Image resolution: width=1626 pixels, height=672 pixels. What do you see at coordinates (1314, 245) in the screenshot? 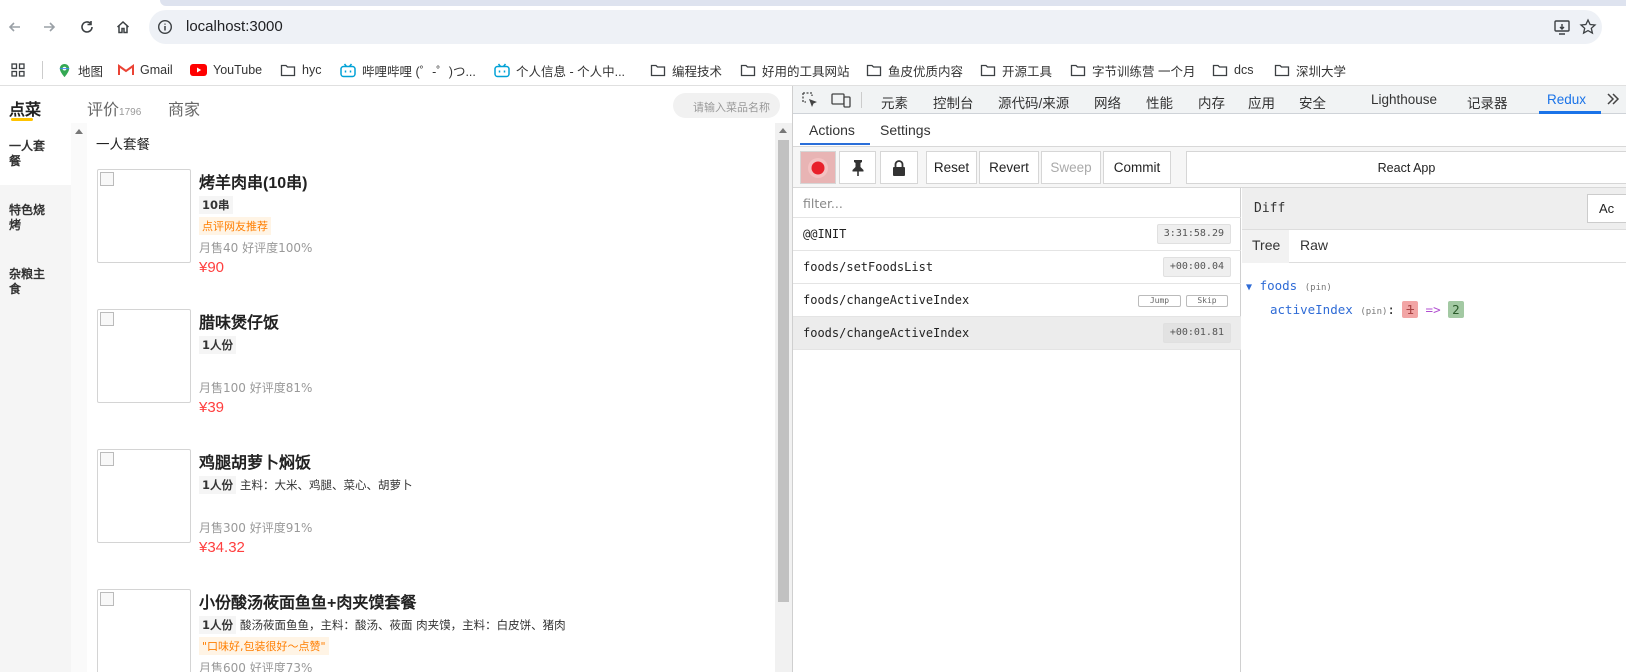
I see `tab-raw: Raw` at bounding box center [1314, 245].